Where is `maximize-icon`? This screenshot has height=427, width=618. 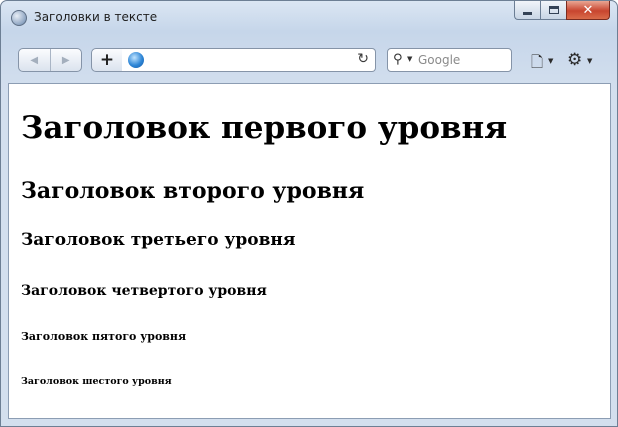
maximize-icon is located at coordinates (553, 10).